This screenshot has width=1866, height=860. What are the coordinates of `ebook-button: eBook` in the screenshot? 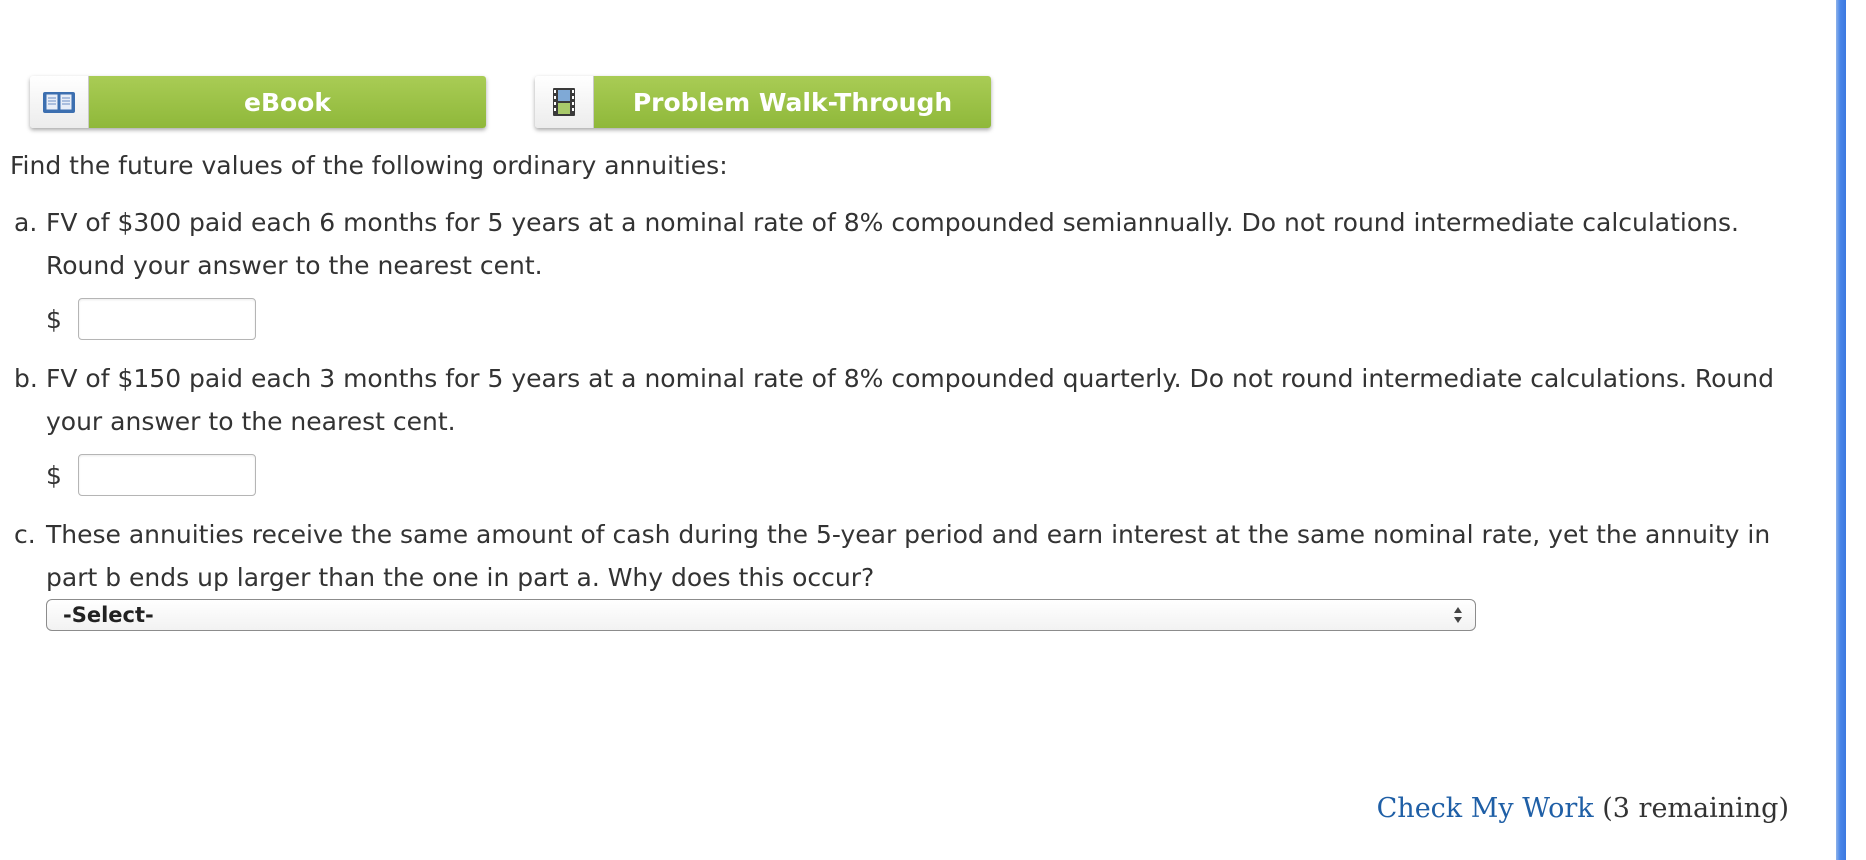 It's located at (258, 102).